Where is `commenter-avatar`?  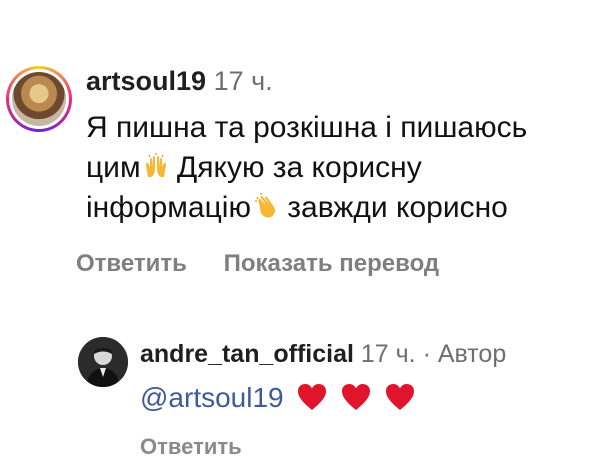
commenter-avatar is located at coordinates (39, 99).